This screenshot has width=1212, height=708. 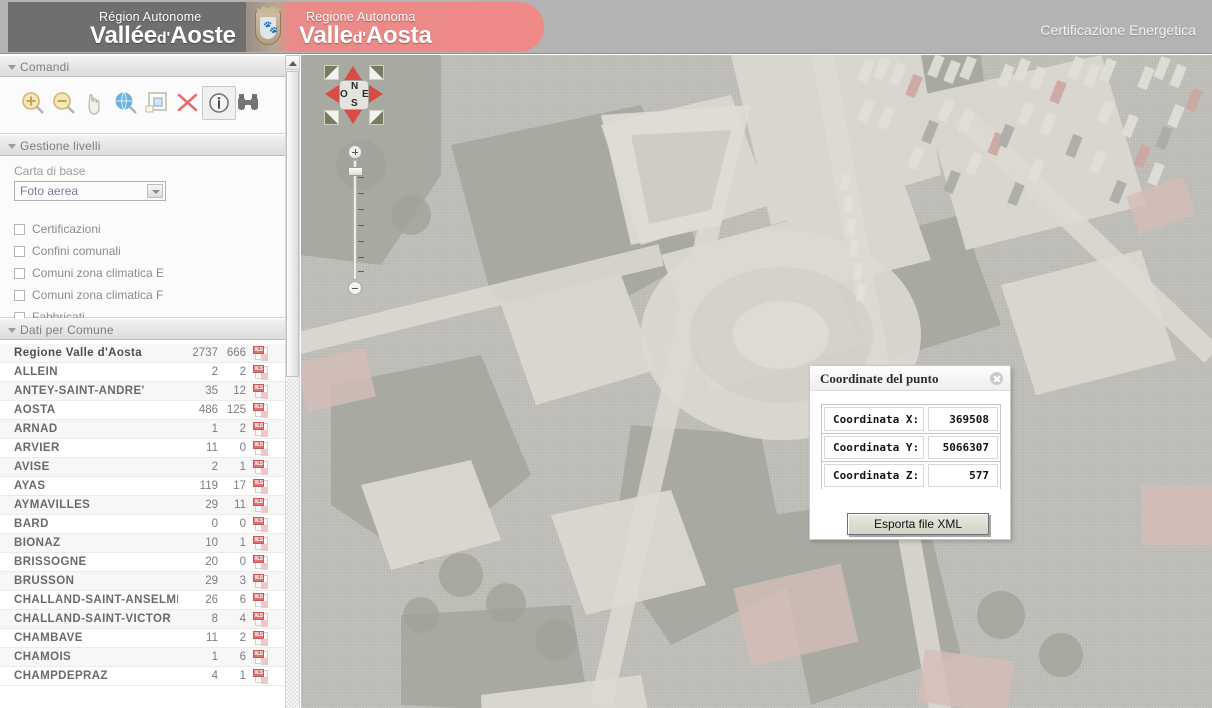 I want to click on coordinate-y-value: 5066307, so click(x=963, y=447).